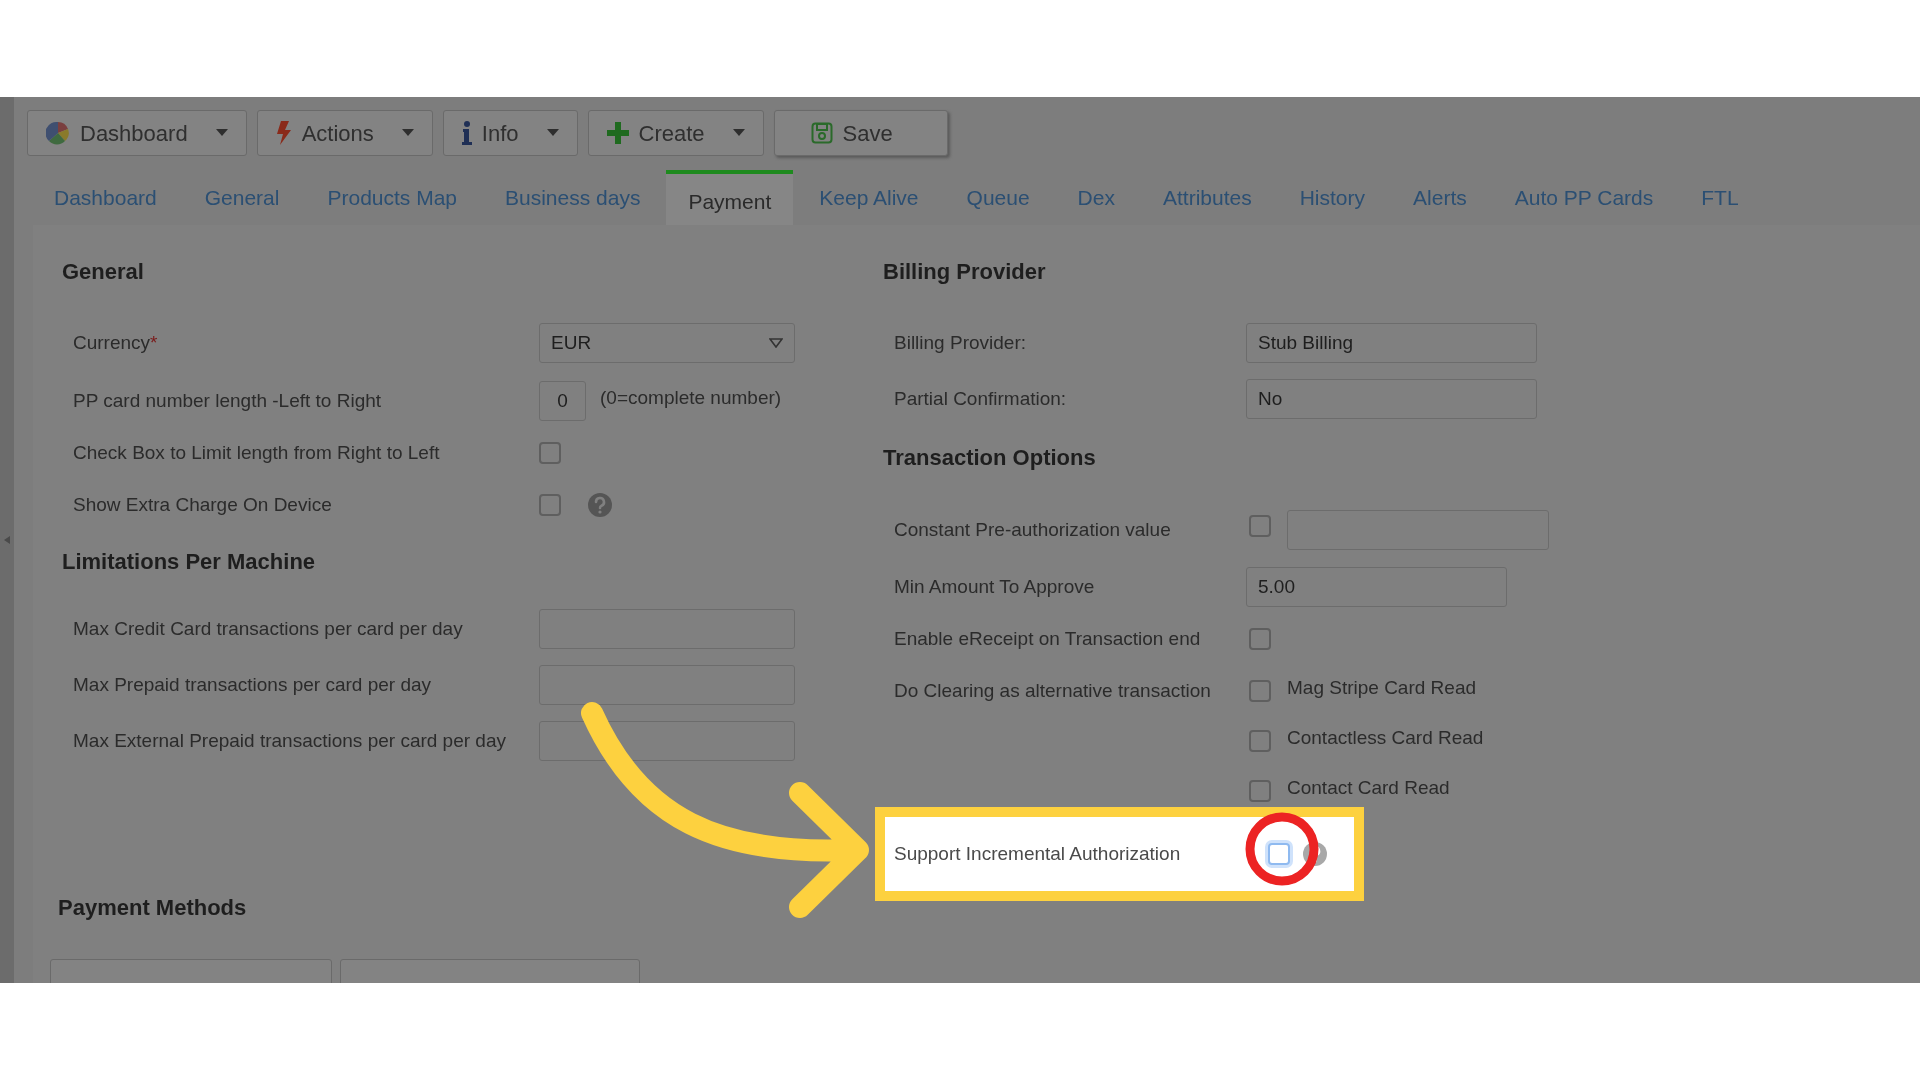 The width and height of the screenshot is (1920, 1080). What do you see at coordinates (1368, 787) in the screenshot?
I see `option-label: Contact Card Read` at bounding box center [1368, 787].